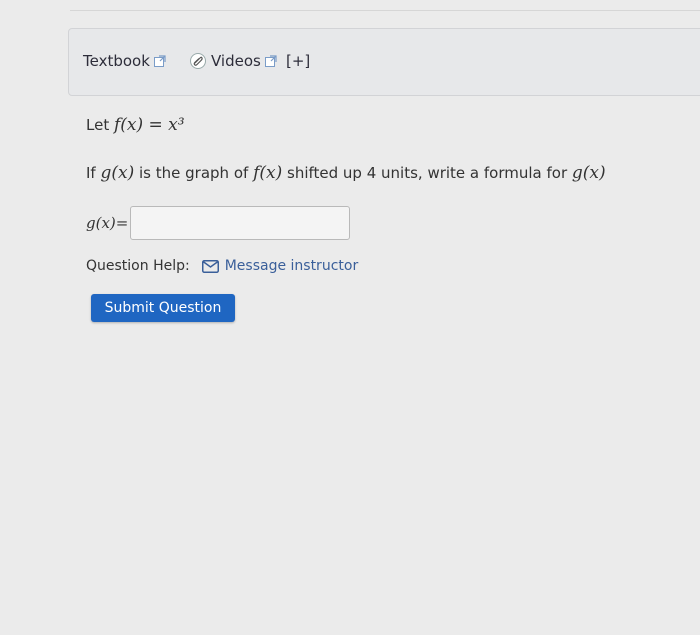 This screenshot has width=700, height=635. What do you see at coordinates (210, 266) in the screenshot?
I see `mail-icon` at bounding box center [210, 266].